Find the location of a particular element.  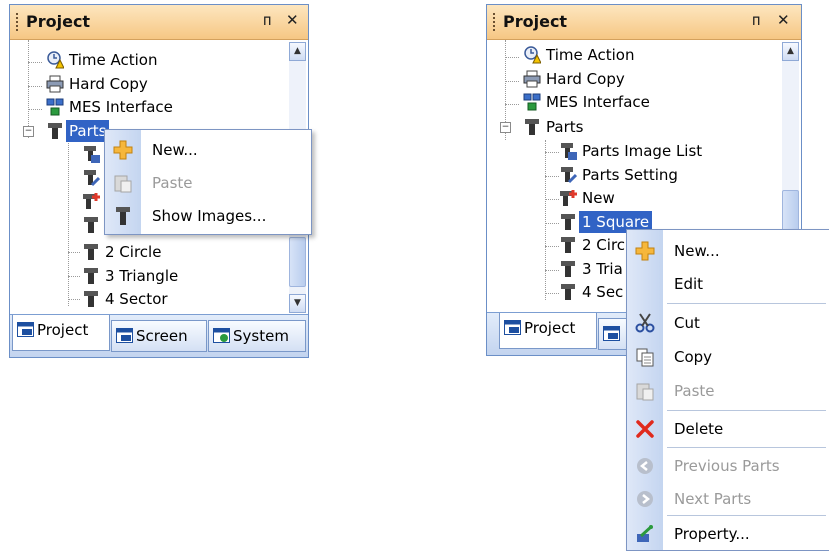

menu-item-next-parts: Next Parts is located at coordinates (728, 499).